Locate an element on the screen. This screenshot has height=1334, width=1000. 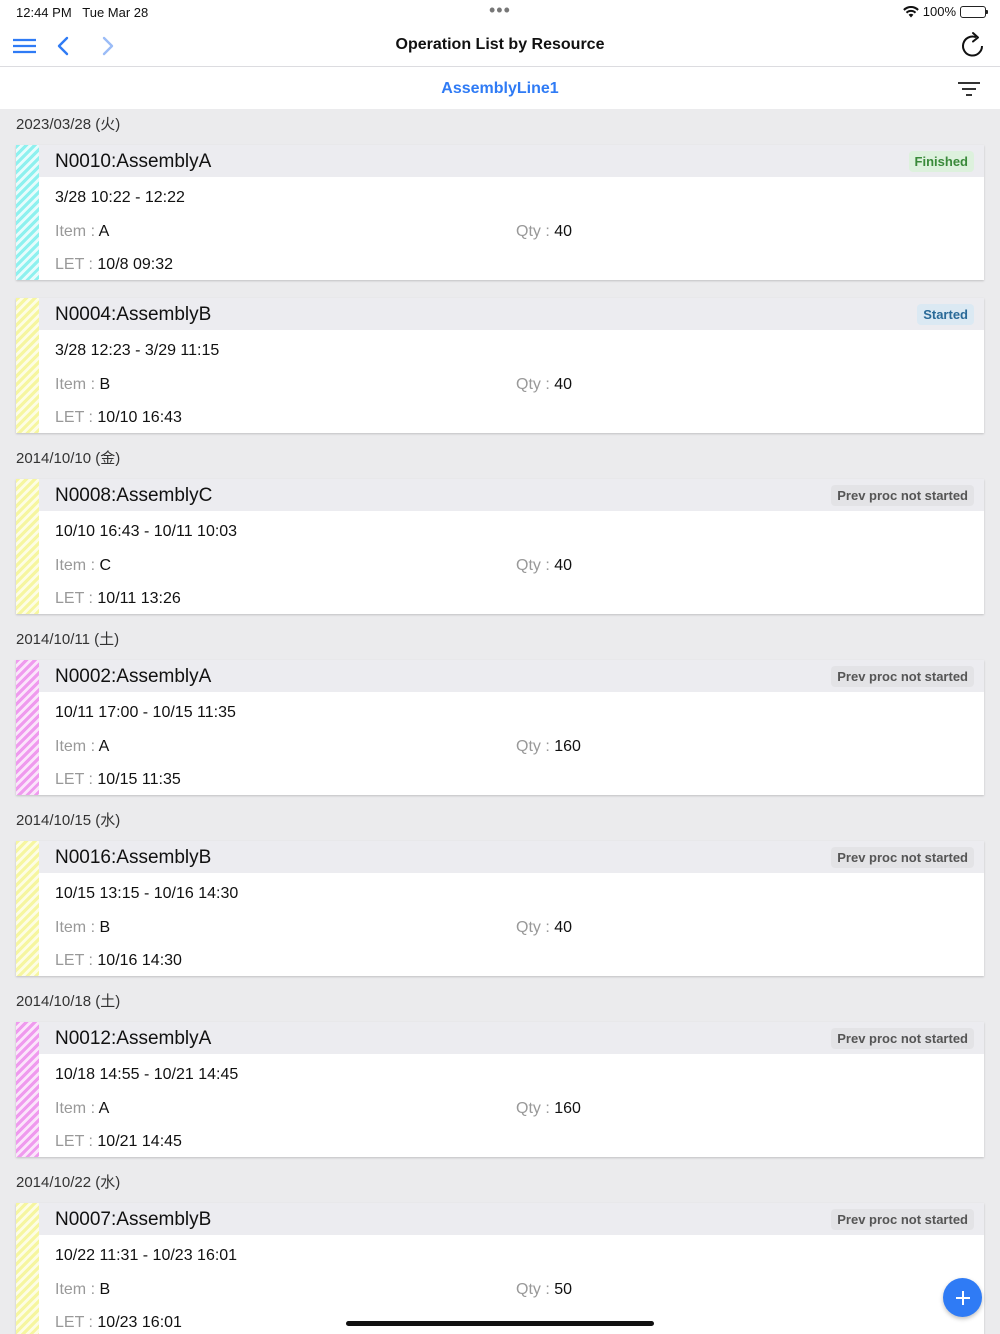
item-row: Item : C is located at coordinates (83, 565).